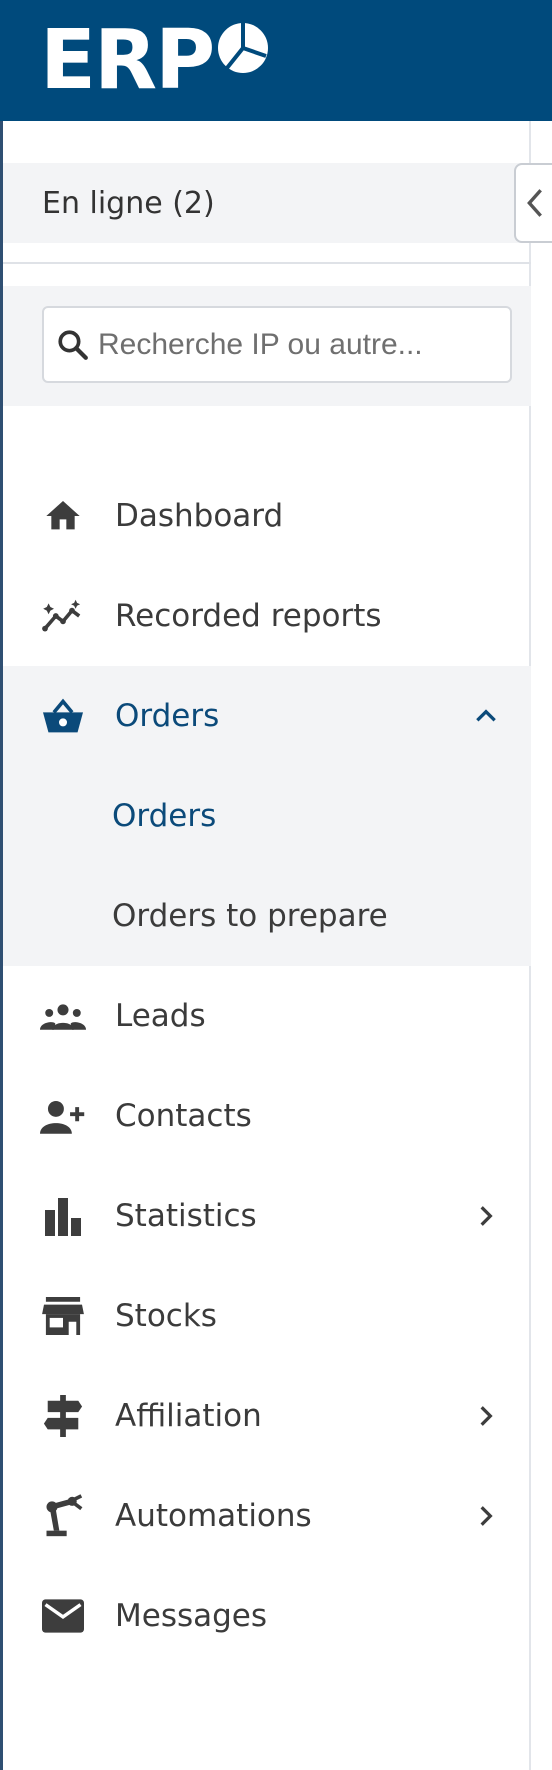 The width and height of the screenshot is (552, 1770). Describe the element at coordinates (248, 616) in the screenshot. I see `nav-label: Recorded reports` at that location.